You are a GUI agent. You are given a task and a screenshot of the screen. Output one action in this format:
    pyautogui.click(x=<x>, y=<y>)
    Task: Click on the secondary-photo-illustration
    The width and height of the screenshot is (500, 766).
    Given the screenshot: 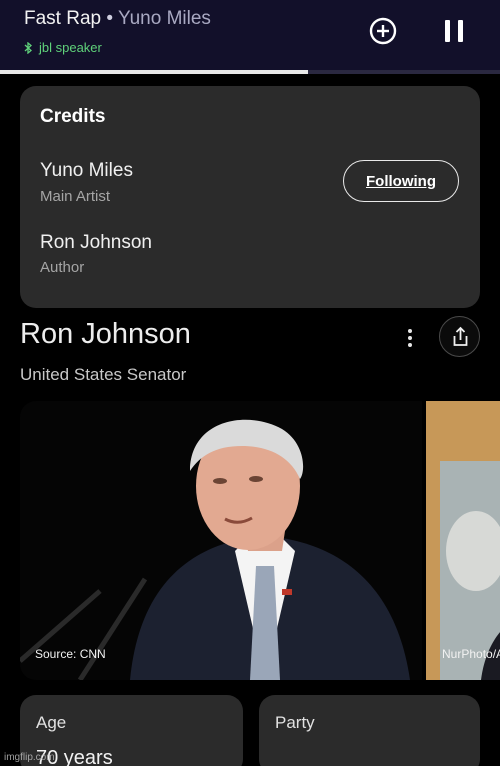 What is the action you would take?
    pyautogui.click(x=463, y=540)
    